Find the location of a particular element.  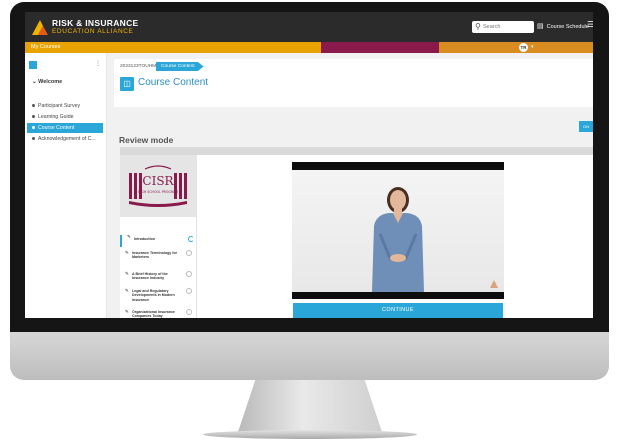

breadcrumb-course: 2023123TOUHM is located at coordinates (138, 66).